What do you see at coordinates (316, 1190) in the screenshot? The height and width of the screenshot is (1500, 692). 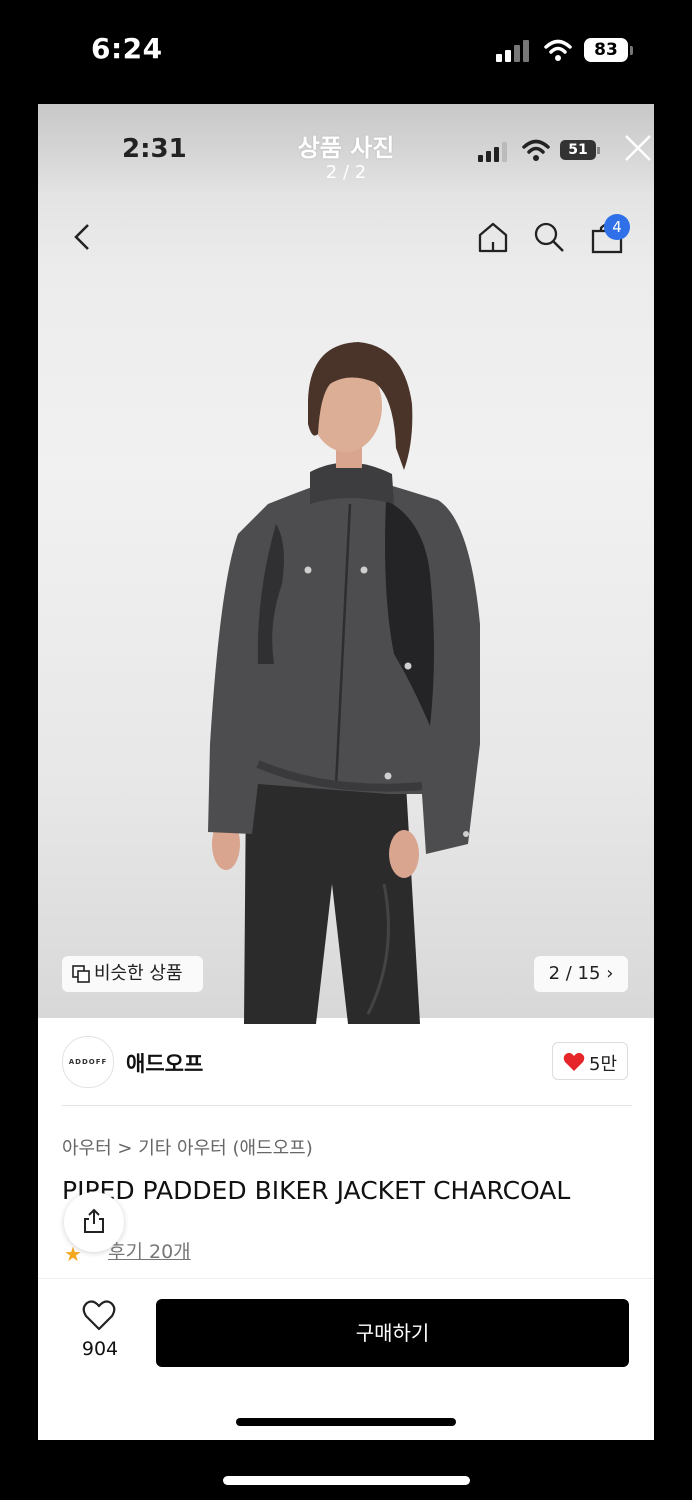 I see `product-name: PIPED PADDED BIKER JACKET CHARCOAL` at bounding box center [316, 1190].